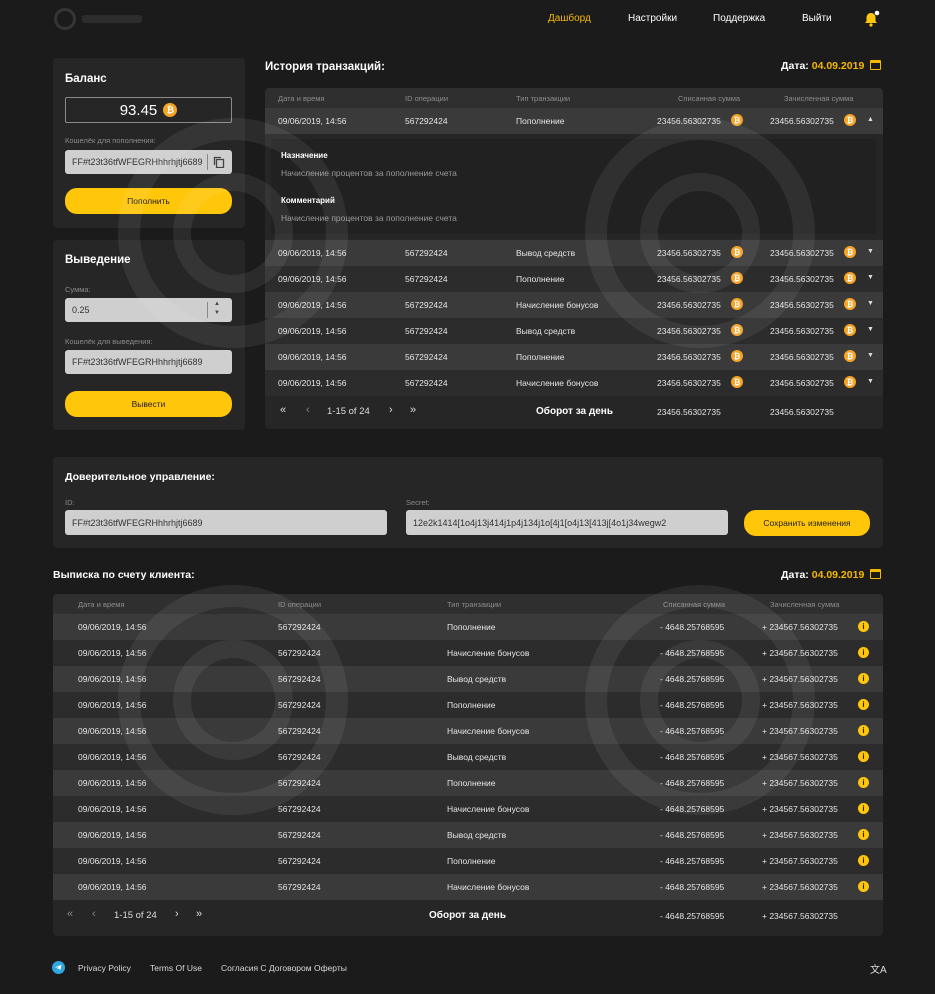 This screenshot has width=935, height=994. I want to click on translate-icon: 文A, so click(878, 968).